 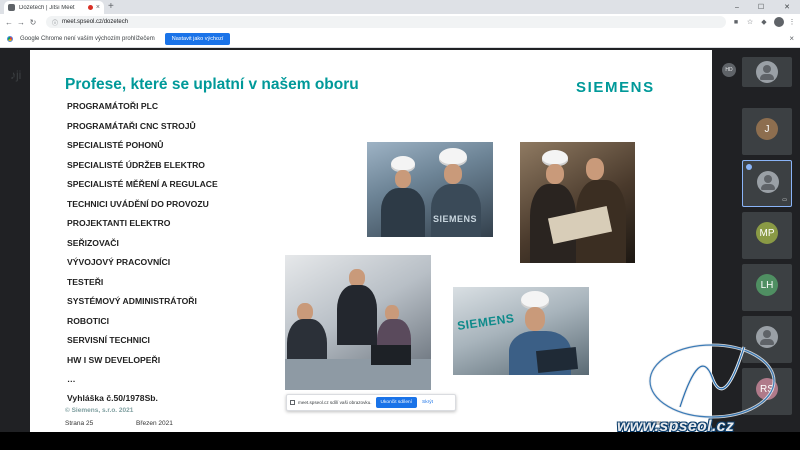 I want to click on list-item: SPECIALISTÉ ÚDRŽEB ELEKTRO, so click(x=136, y=164).